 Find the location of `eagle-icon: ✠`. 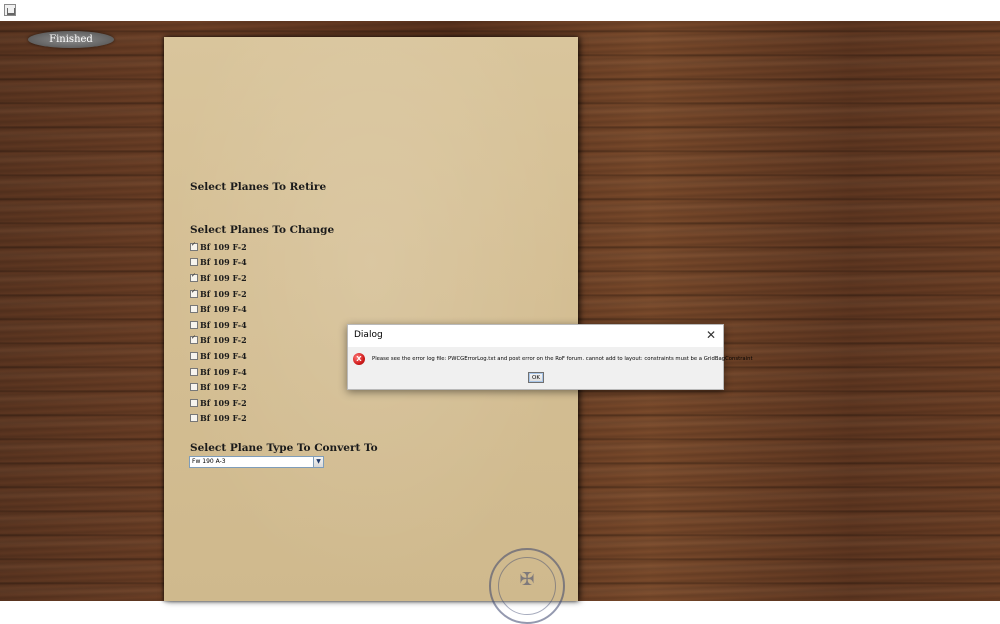

eagle-icon: ✠ is located at coordinates (527, 579).